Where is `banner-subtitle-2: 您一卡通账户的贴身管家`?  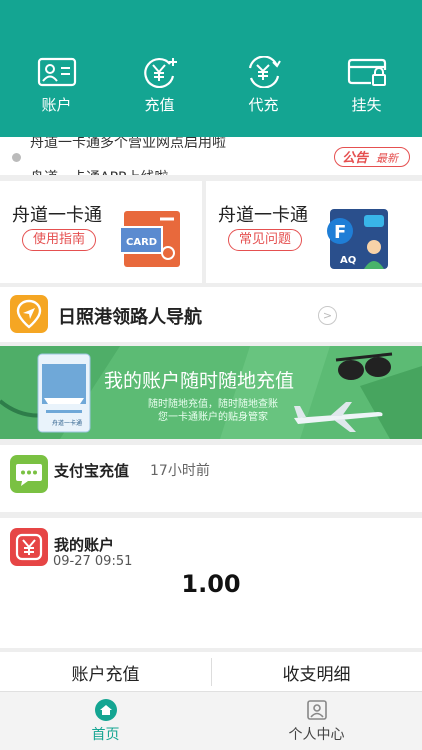
banner-subtitle-2: 您一卡通账户的贴身管家 is located at coordinates (213, 417).